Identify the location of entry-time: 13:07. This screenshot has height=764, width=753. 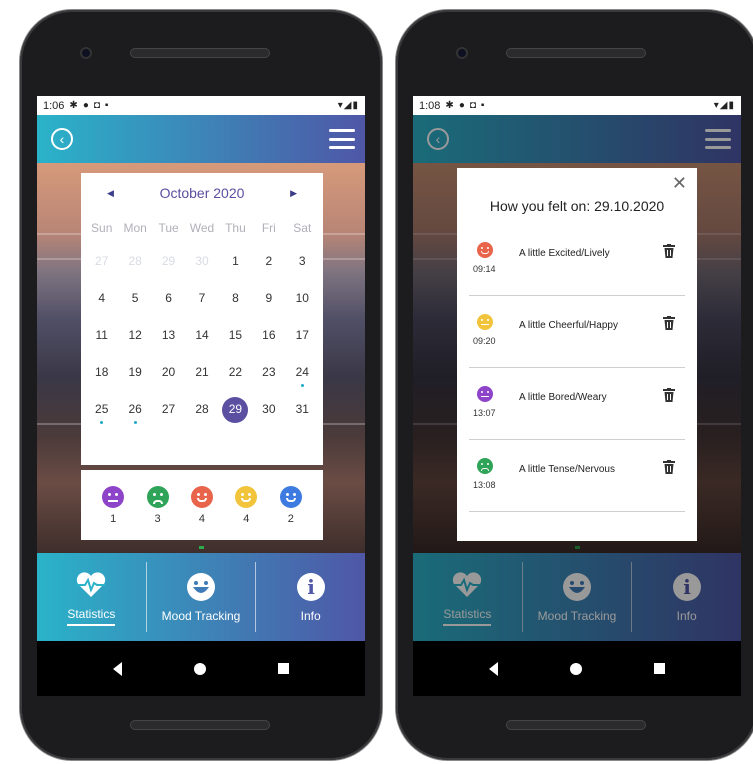
(484, 413).